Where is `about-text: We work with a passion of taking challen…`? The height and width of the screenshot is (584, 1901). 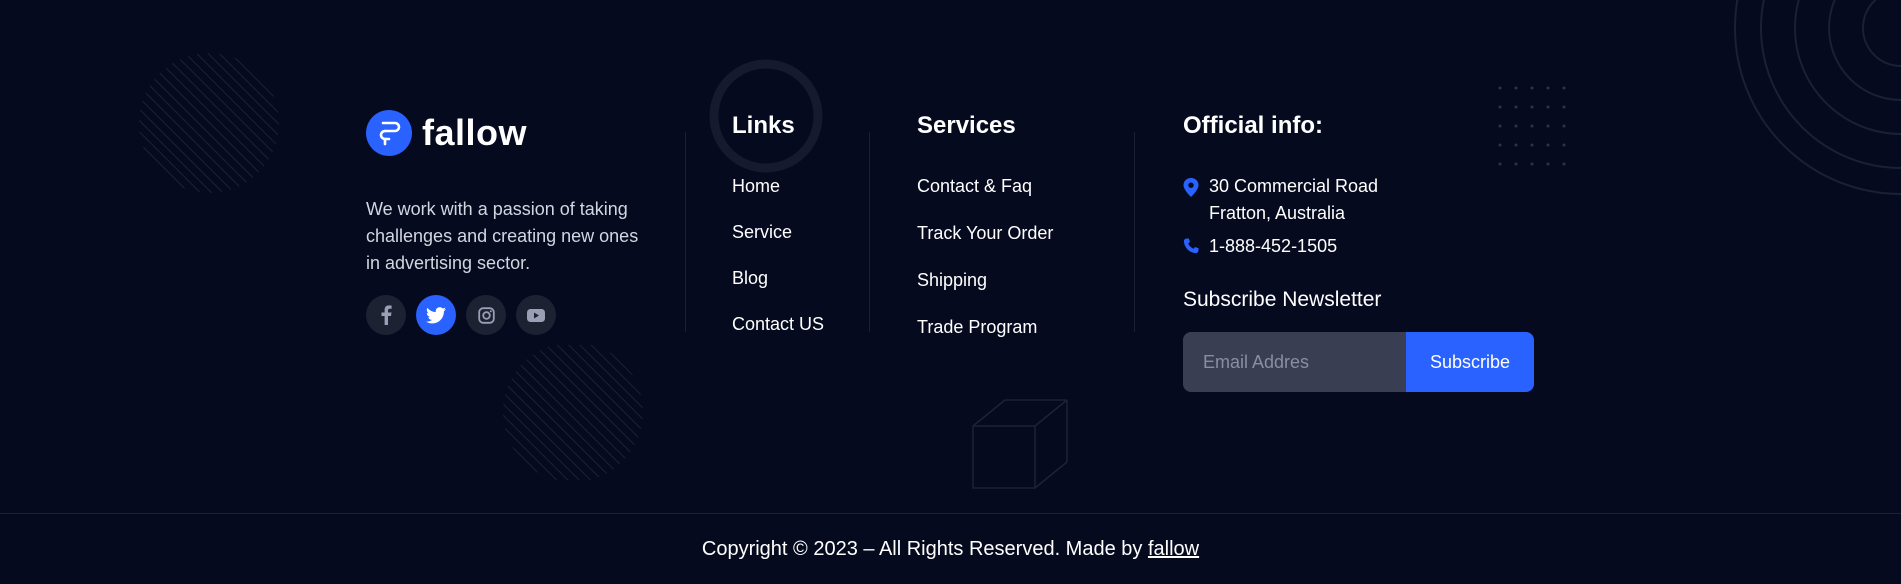 about-text: We work with a passion of taking challen… is located at coordinates (502, 236).